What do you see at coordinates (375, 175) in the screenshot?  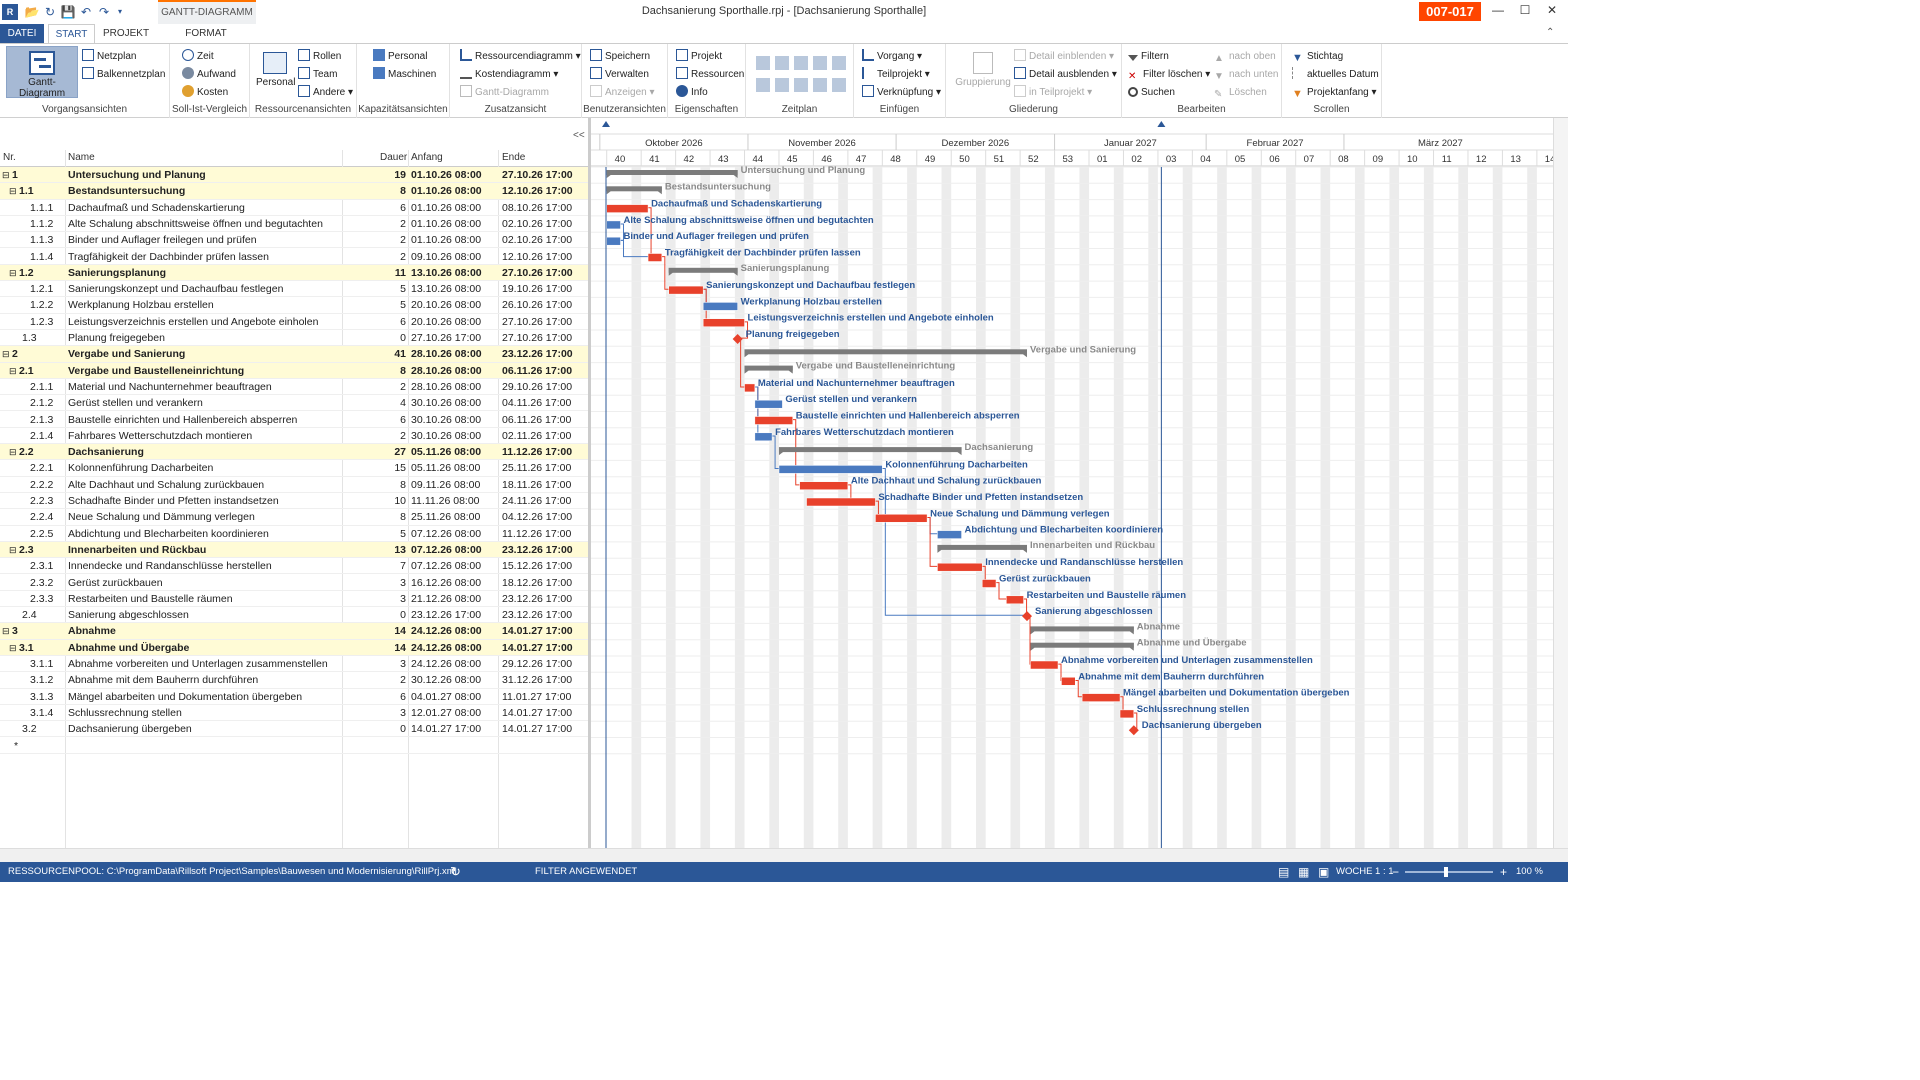 I see `cell-dauer: 19` at bounding box center [375, 175].